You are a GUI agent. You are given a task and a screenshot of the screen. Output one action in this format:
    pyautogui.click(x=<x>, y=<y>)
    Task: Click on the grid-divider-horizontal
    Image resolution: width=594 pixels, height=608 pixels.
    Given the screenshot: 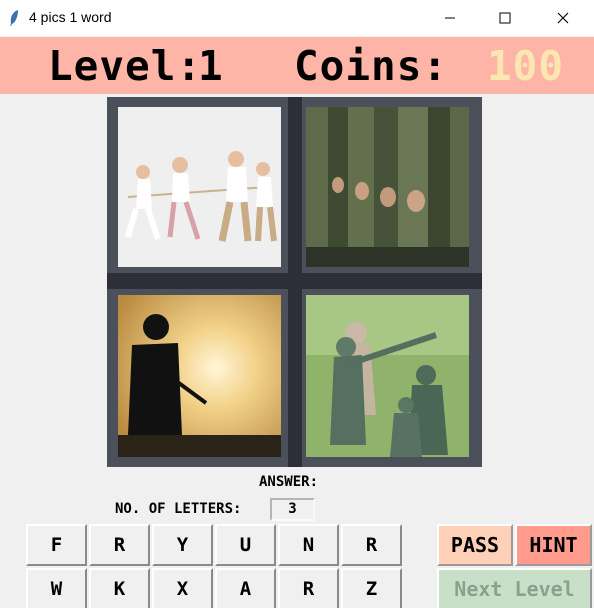 What is the action you would take?
    pyautogui.click(x=294, y=281)
    